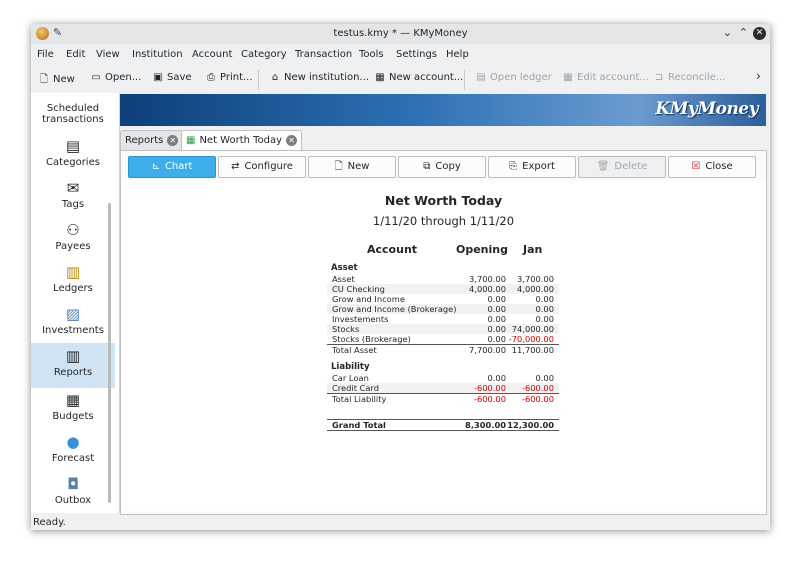  Describe the element at coordinates (172, 167) in the screenshot. I see `chart-button: ⊾ Chart` at that location.